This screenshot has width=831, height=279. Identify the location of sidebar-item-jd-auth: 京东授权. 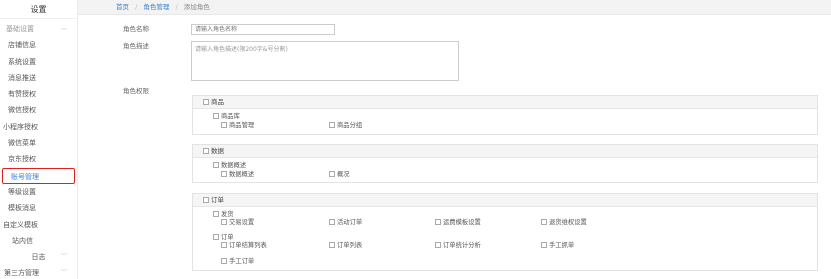
(38, 159).